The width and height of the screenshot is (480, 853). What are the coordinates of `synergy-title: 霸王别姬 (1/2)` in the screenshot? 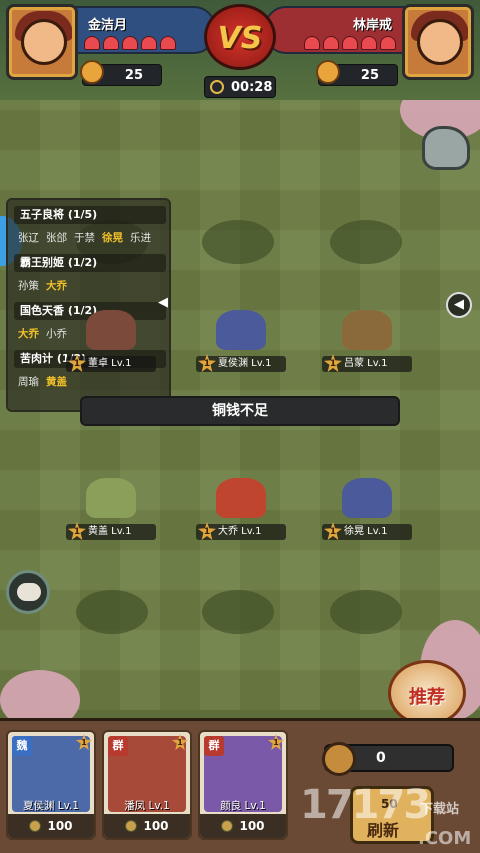 It's located at (90, 263).